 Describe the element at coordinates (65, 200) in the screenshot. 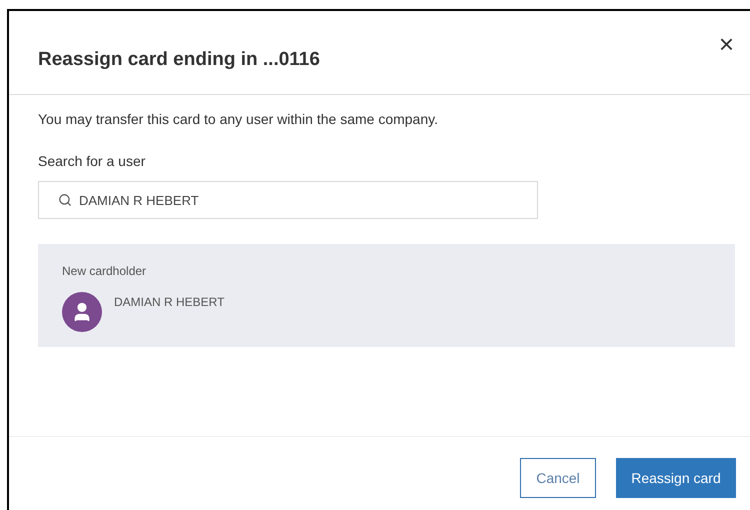

I see `search-icon` at that location.